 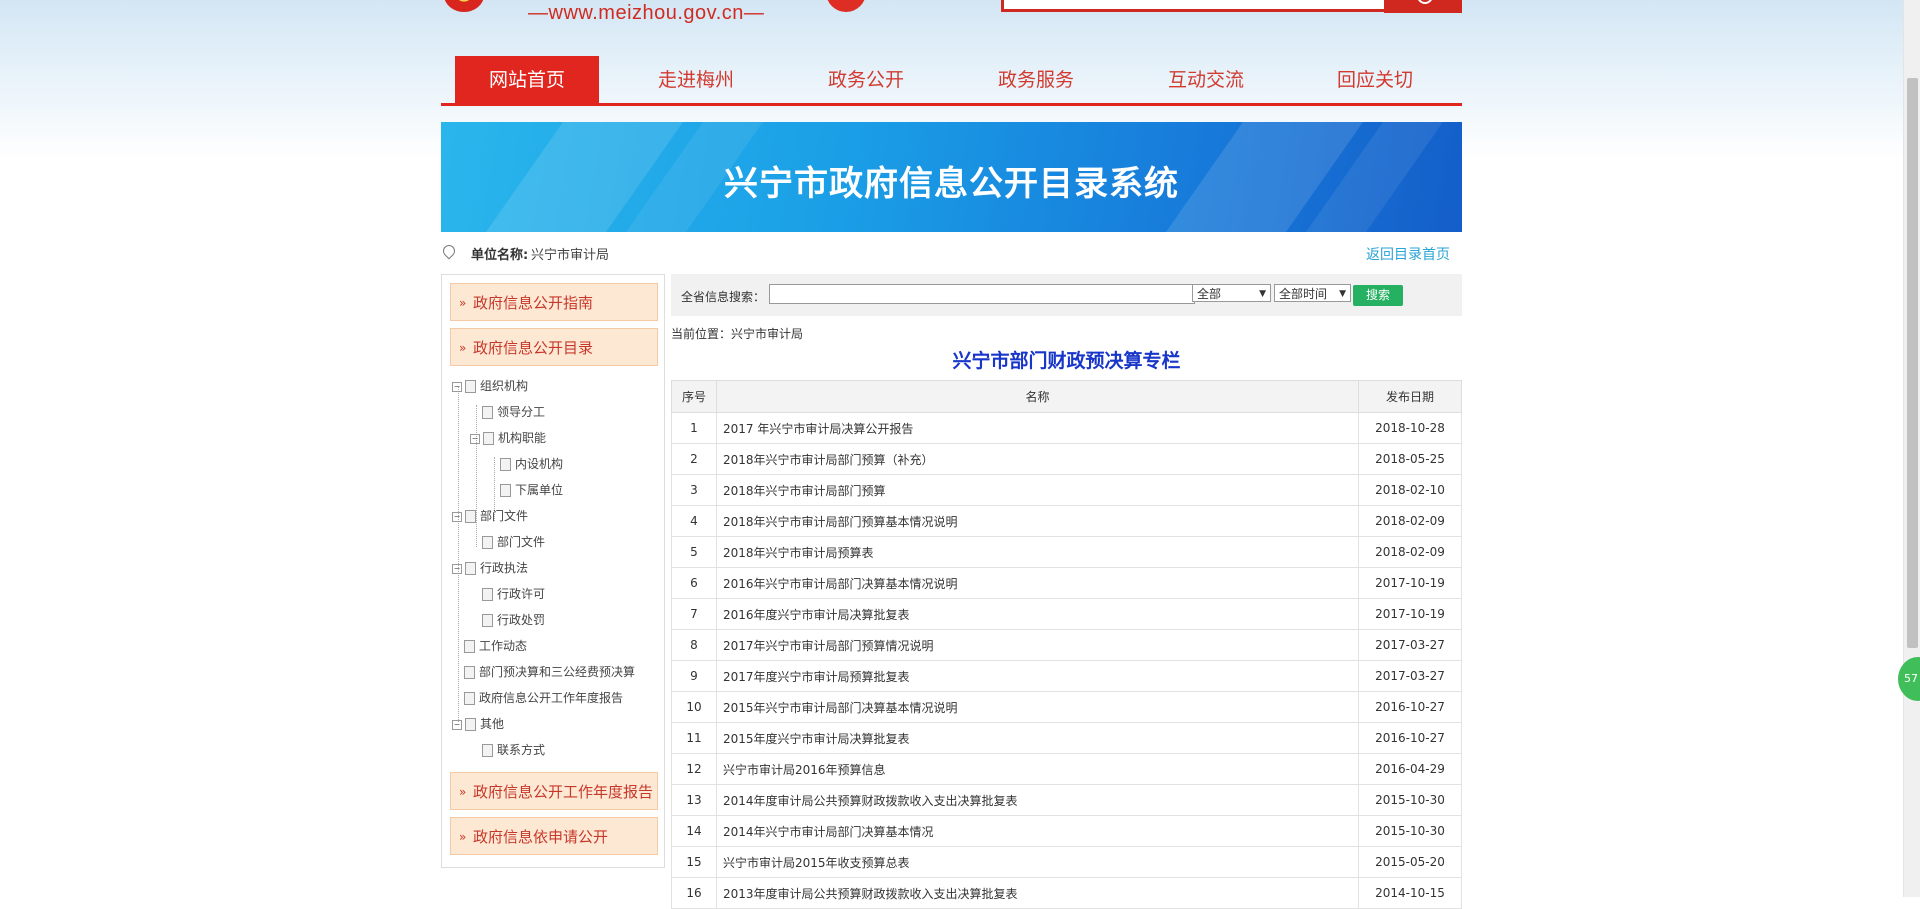 I want to click on badge-icon, so click(x=846, y=6).